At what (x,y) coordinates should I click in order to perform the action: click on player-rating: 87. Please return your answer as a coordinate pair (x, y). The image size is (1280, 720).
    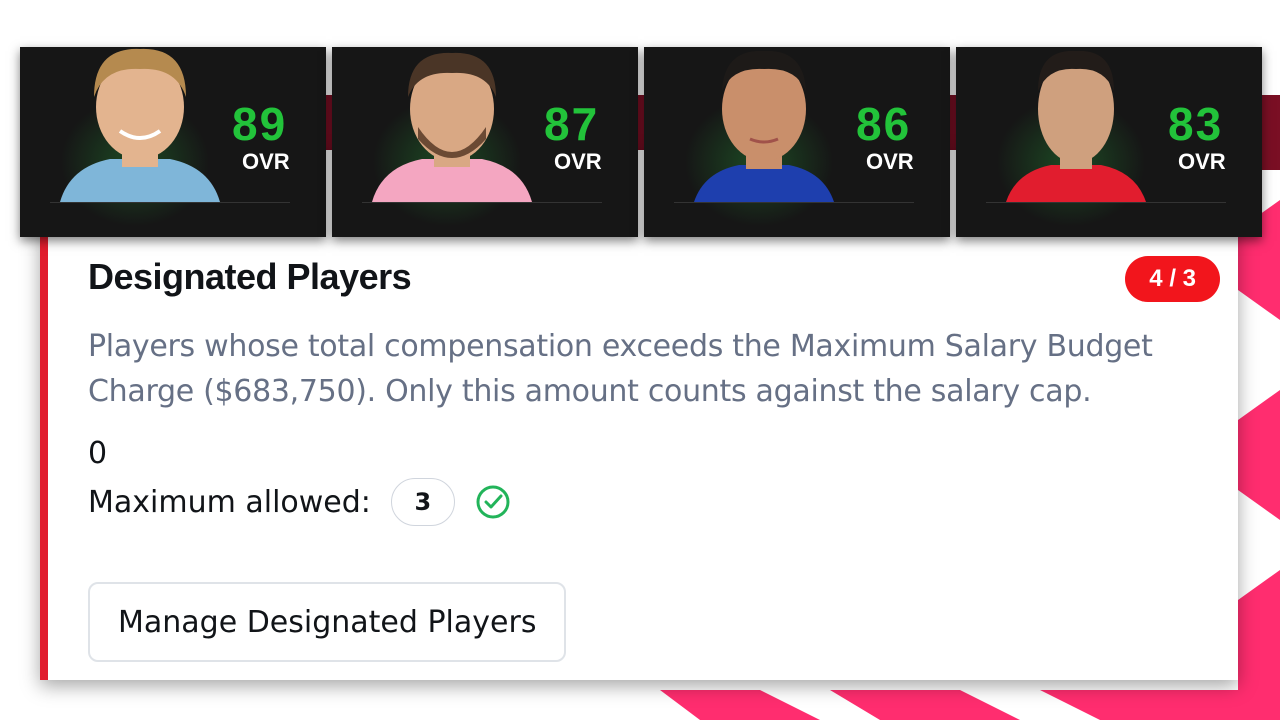
    Looking at the image, I should click on (572, 124).